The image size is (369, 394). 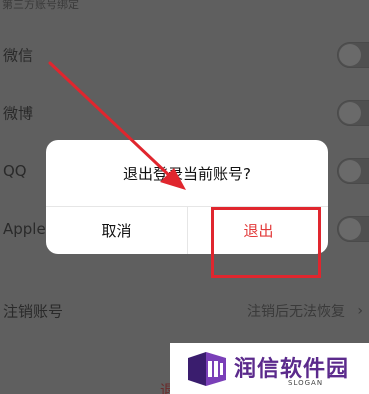 What do you see at coordinates (184, 311) in the screenshot?
I see `cancel-account-row: 注销账号 注销后无法恢复 ›` at bounding box center [184, 311].